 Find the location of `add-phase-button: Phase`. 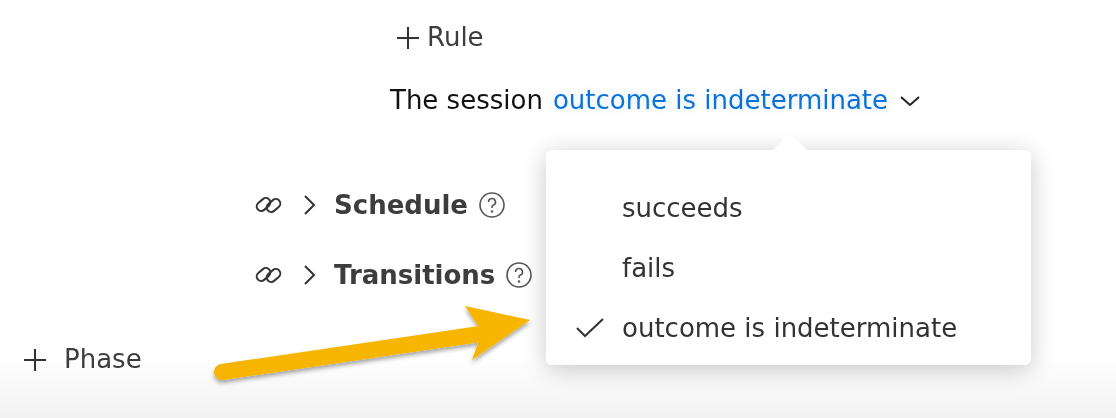

add-phase-button: Phase is located at coordinates (82, 360).